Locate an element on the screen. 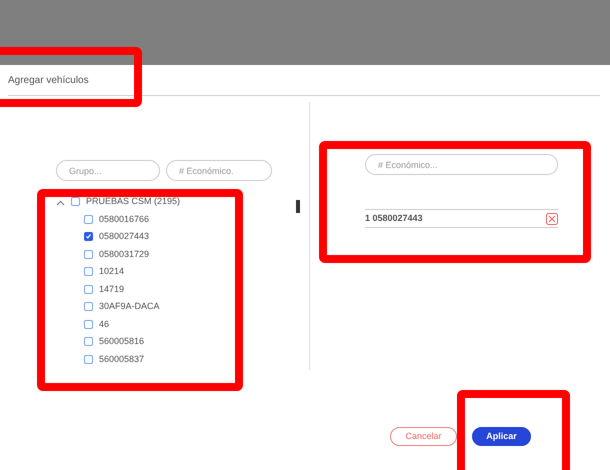  tree-item-label: 0580031729 is located at coordinates (124, 254).